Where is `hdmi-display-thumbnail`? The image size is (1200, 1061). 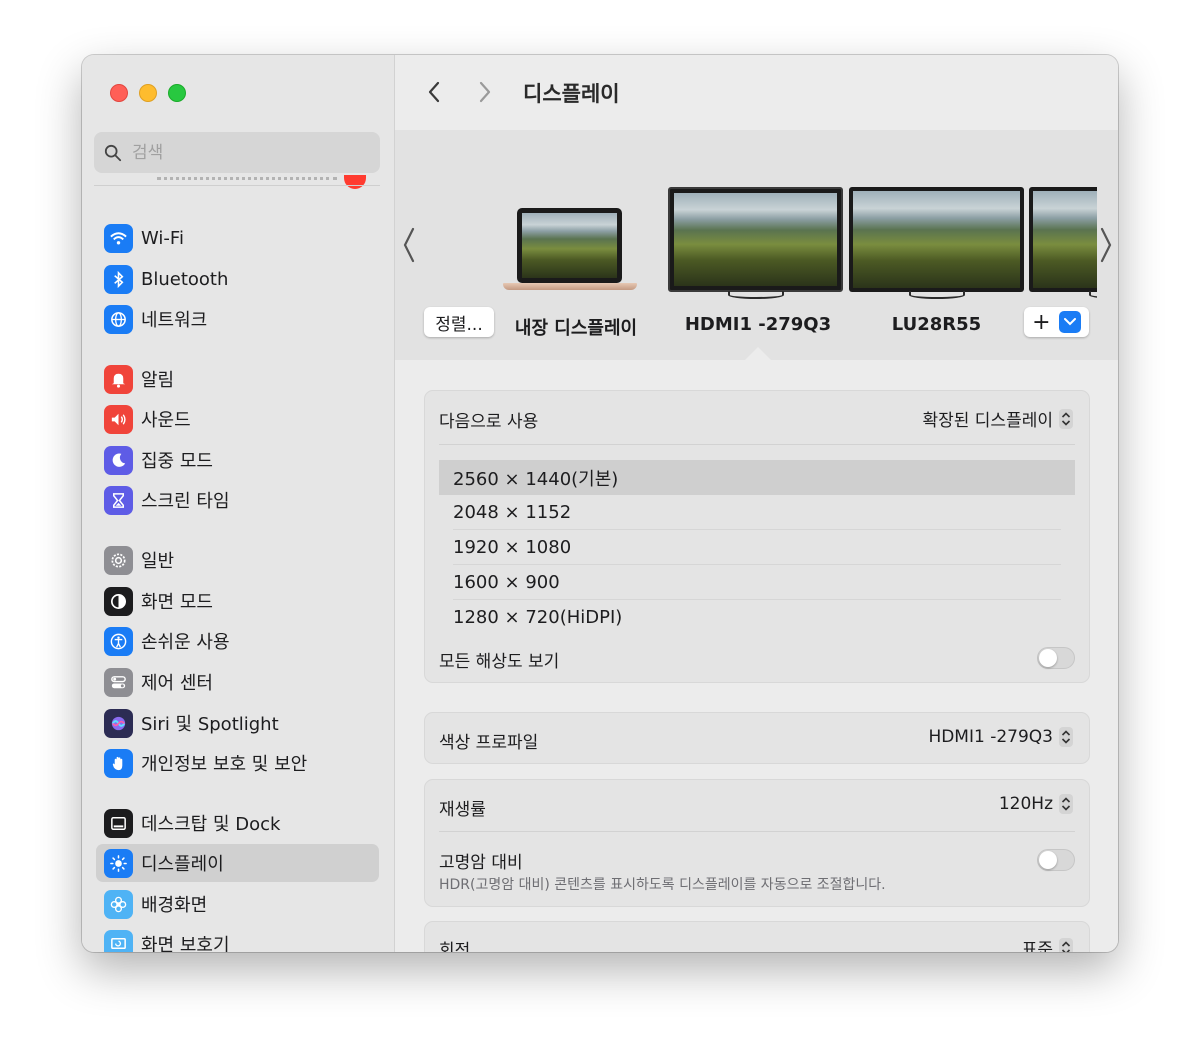 hdmi-display-thumbnail is located at coordinates (755, 243).